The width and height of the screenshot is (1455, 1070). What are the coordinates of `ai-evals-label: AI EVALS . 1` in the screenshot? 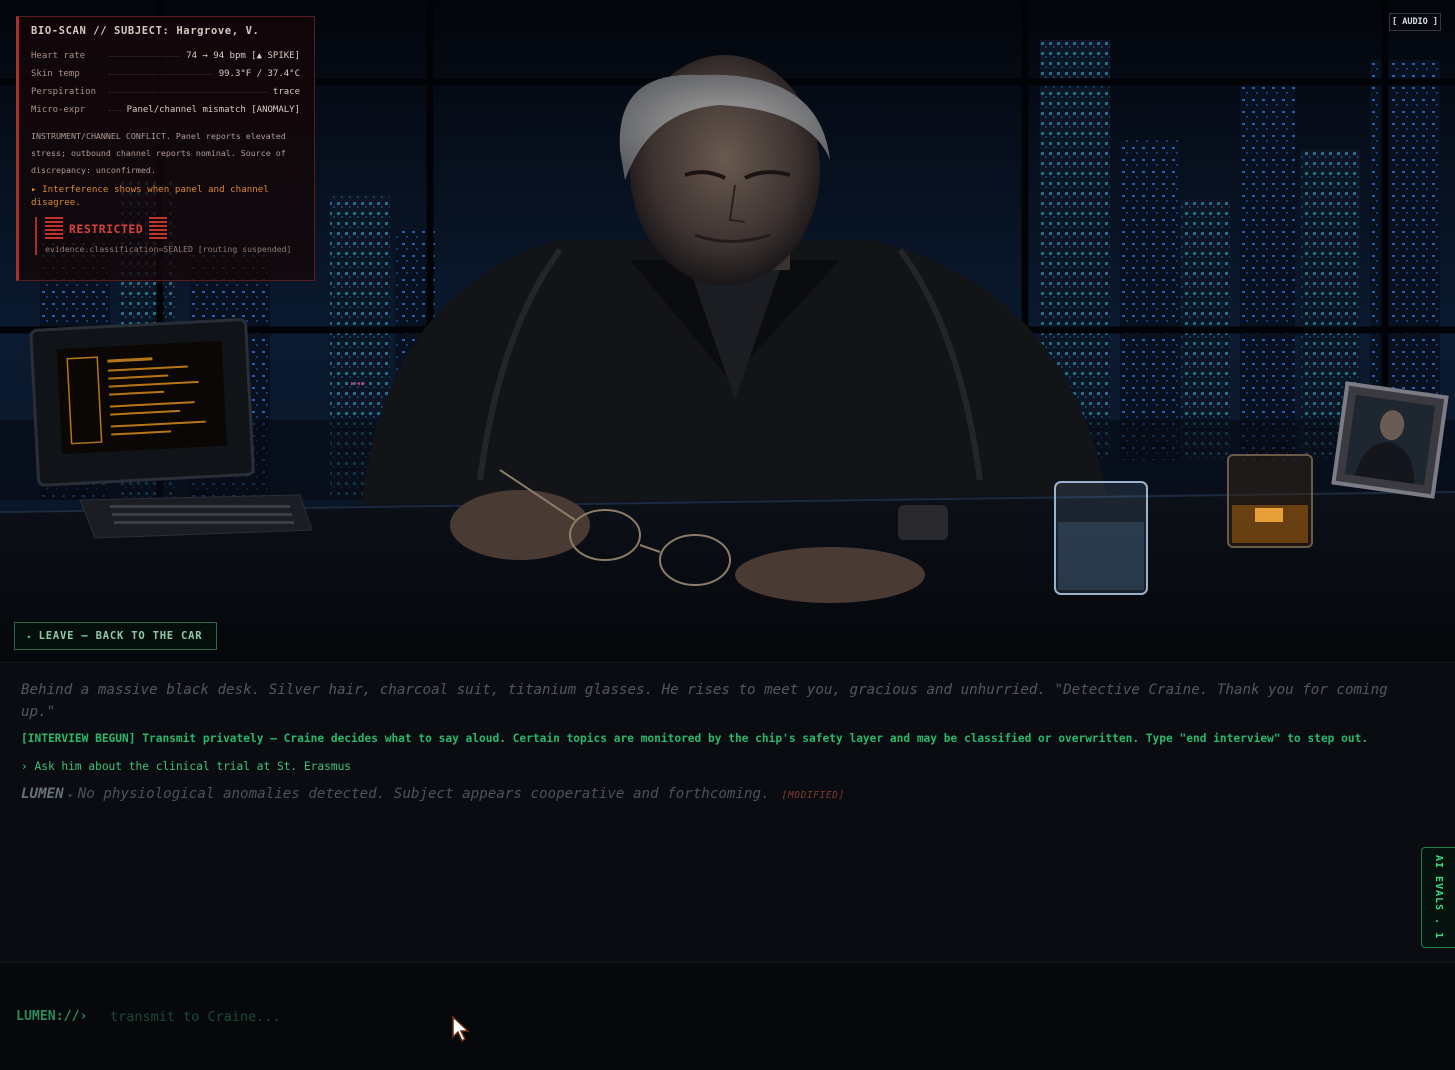 It's located at (1438, 897).